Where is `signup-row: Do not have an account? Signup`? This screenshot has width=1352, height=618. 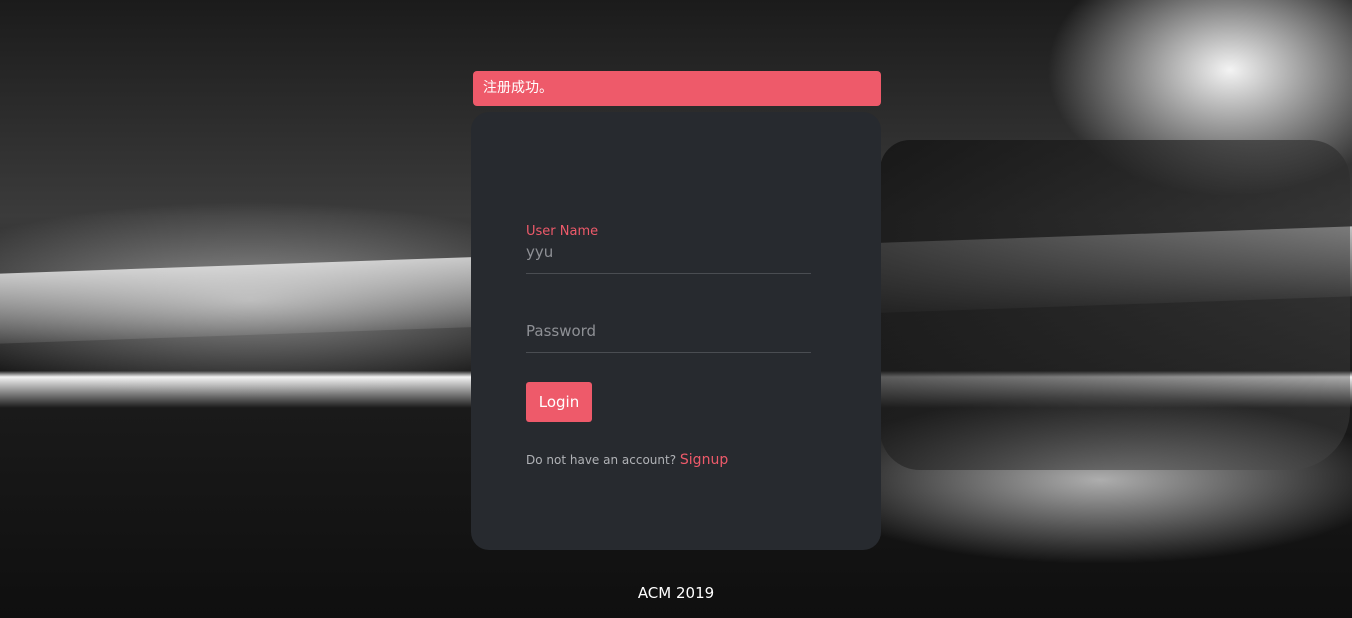
signup-row: Do not have an account? Signup is located at coordinates (627, 460).